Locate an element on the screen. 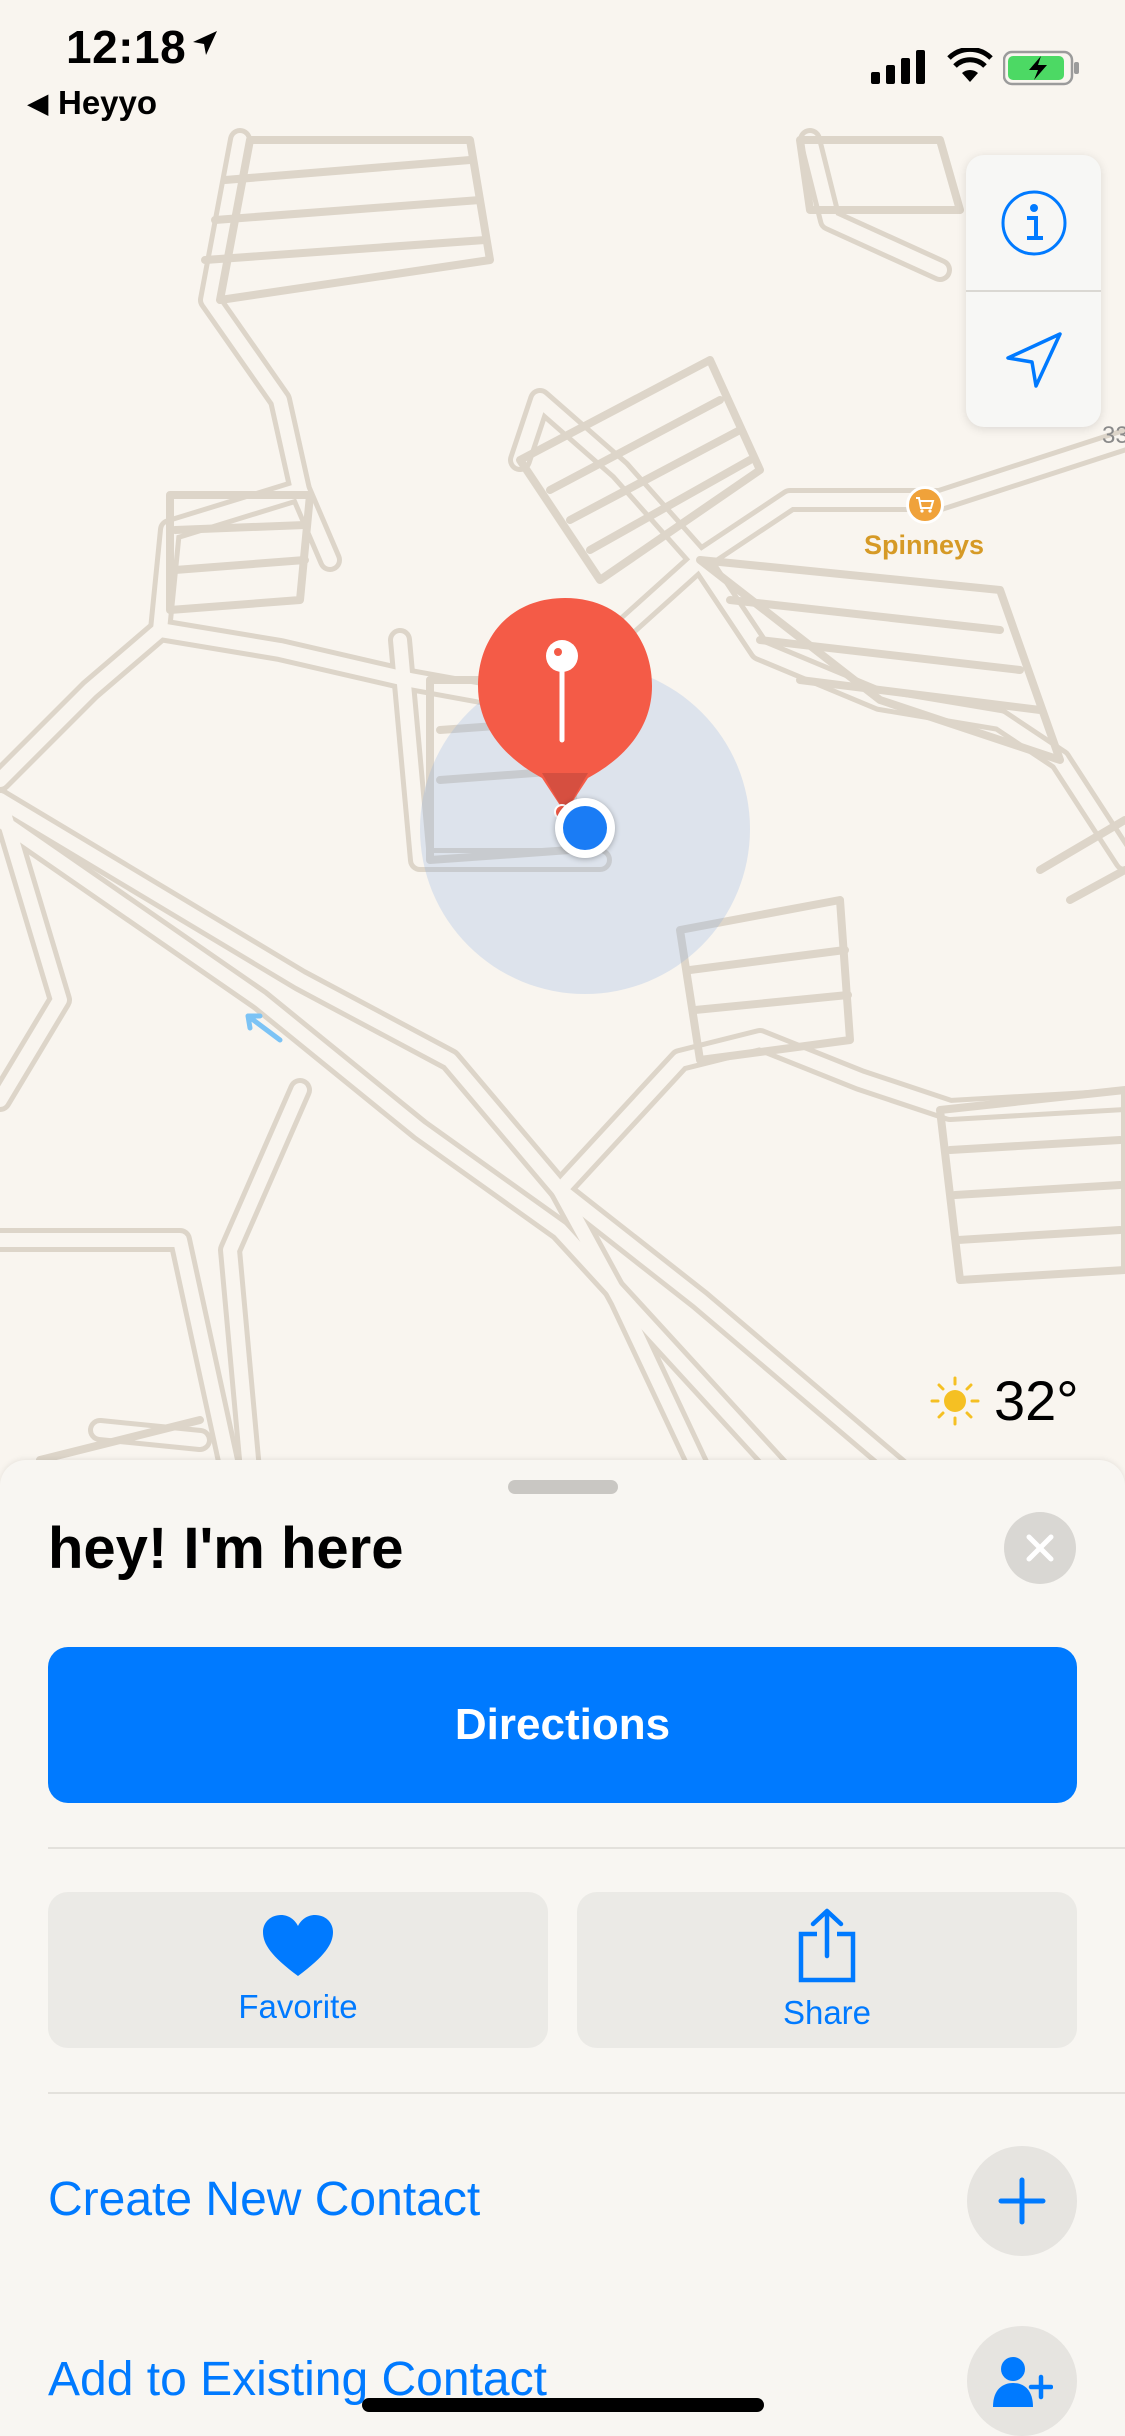  share-button: Share is located at coordinates (827, 1970).